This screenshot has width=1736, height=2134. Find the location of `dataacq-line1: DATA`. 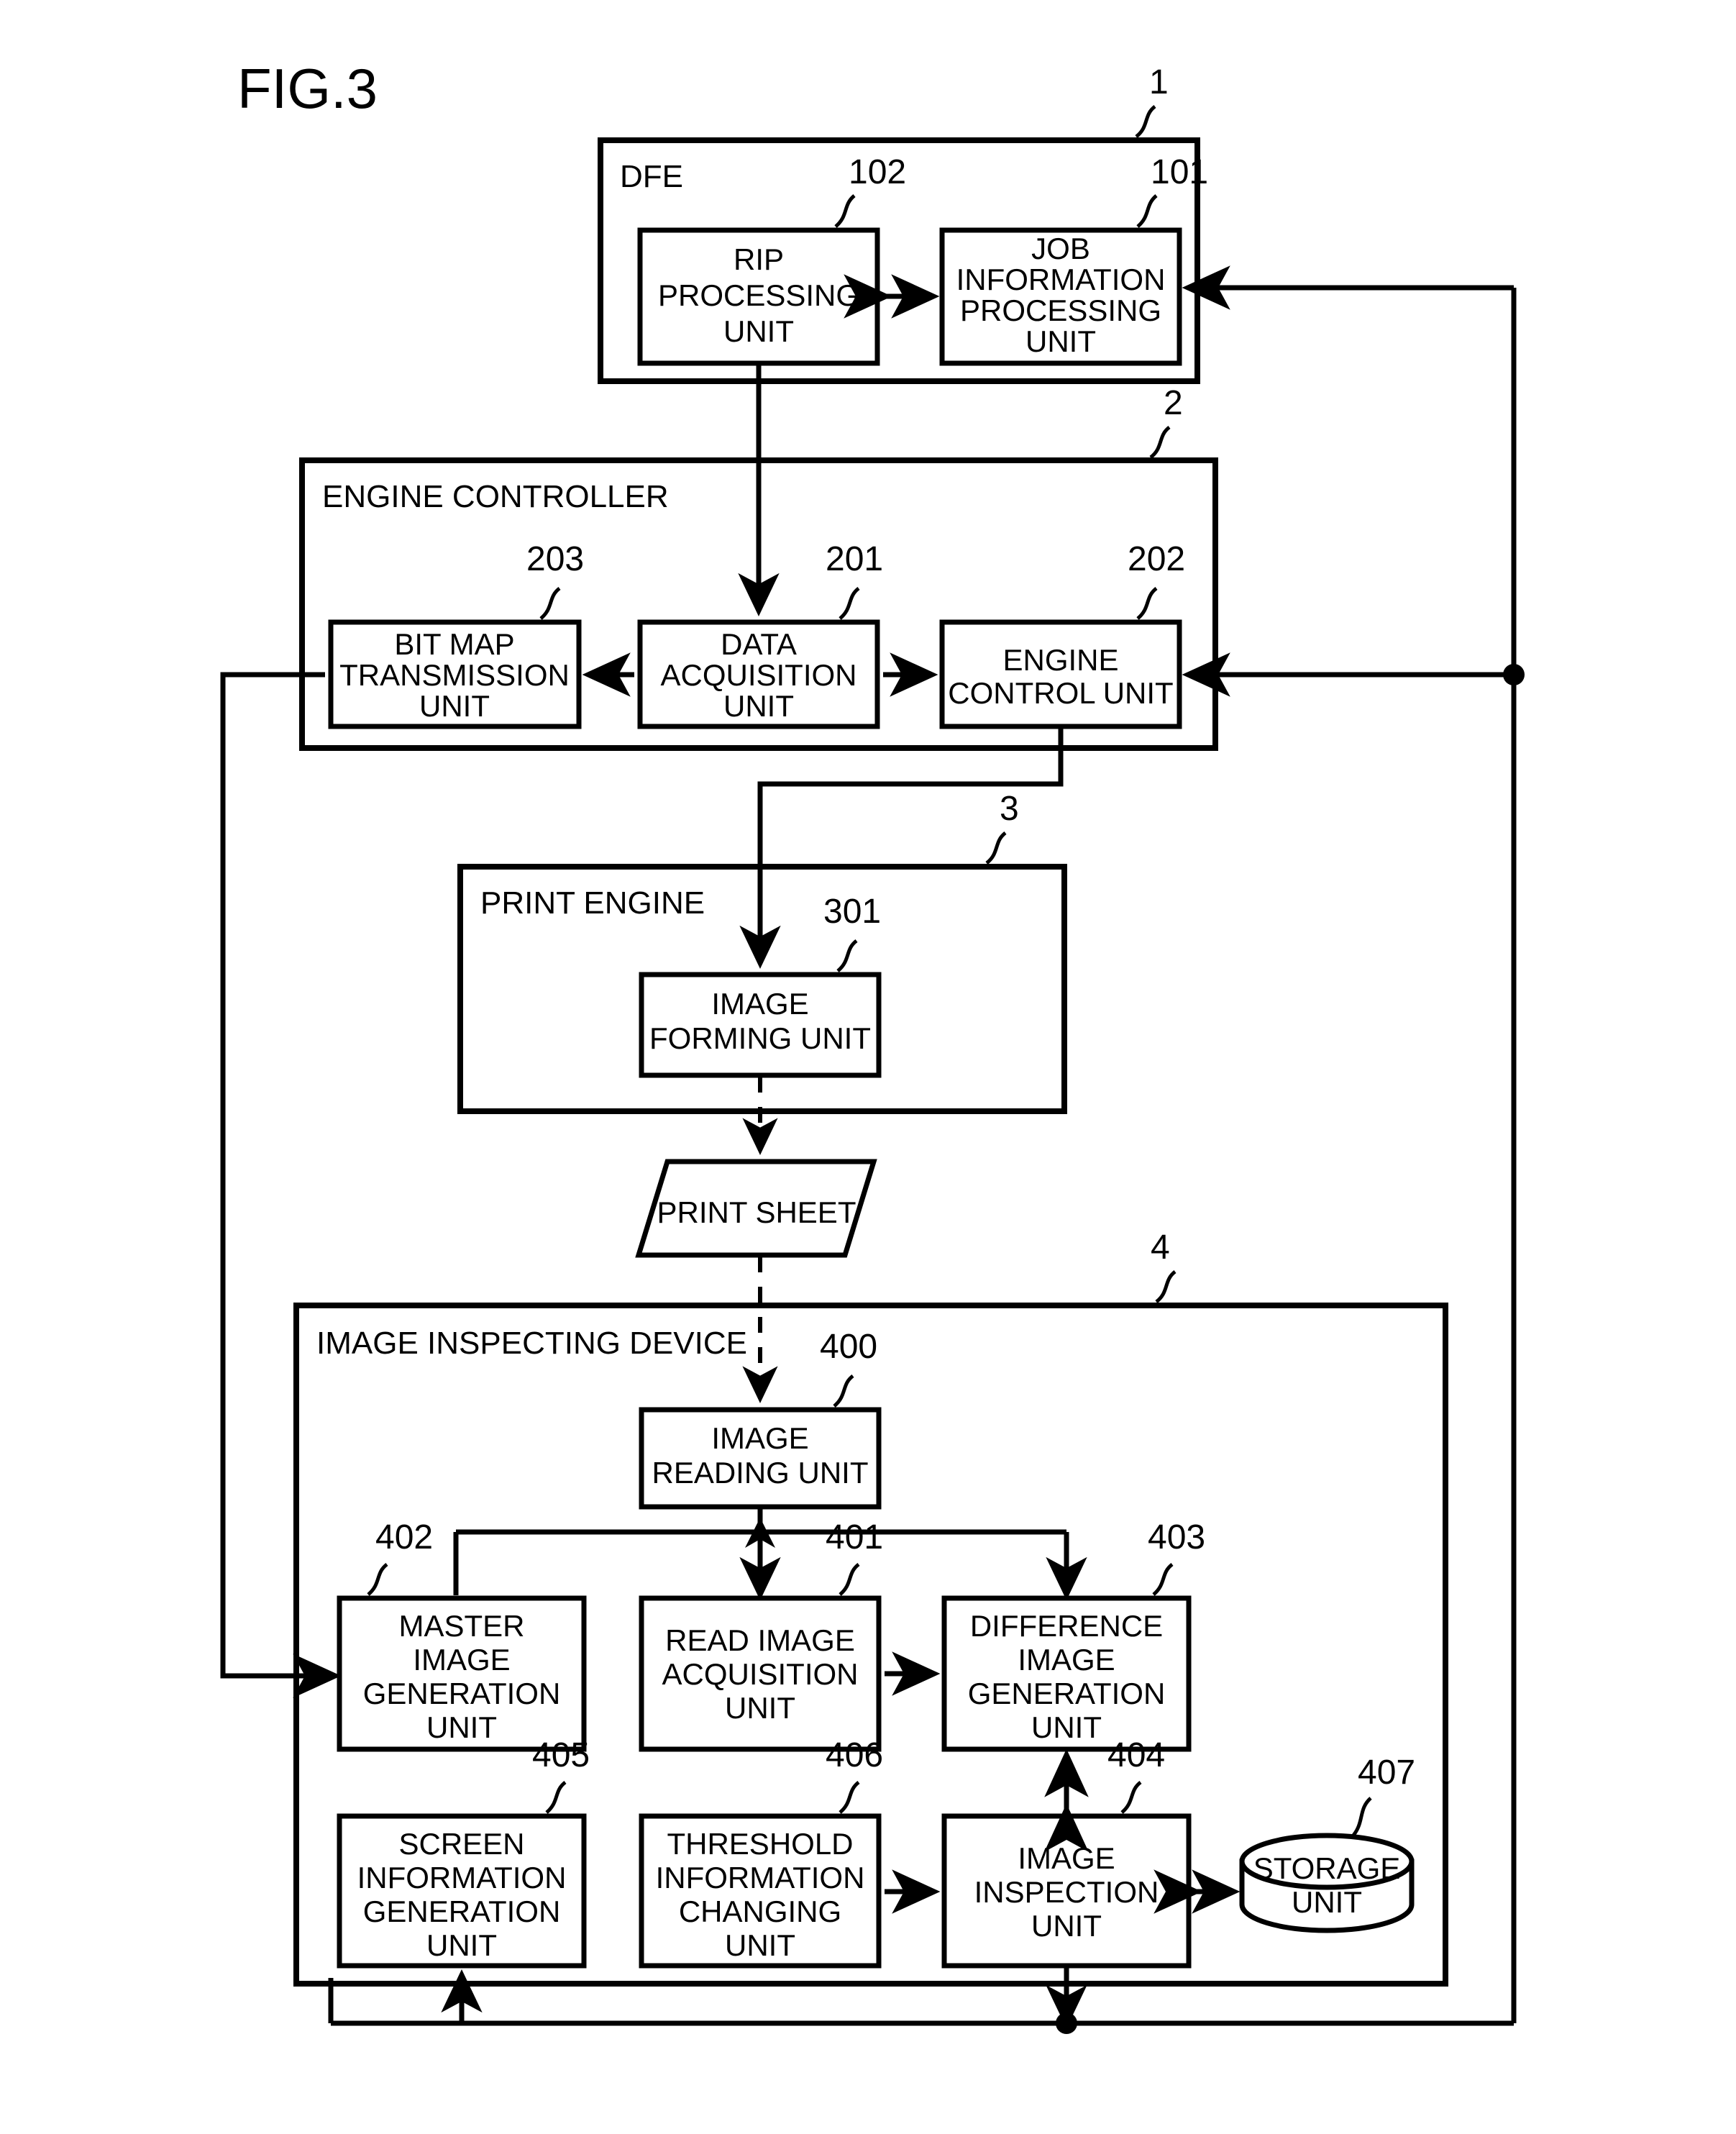

dataacq-line1: DATA is located at coordinates (759, 644).